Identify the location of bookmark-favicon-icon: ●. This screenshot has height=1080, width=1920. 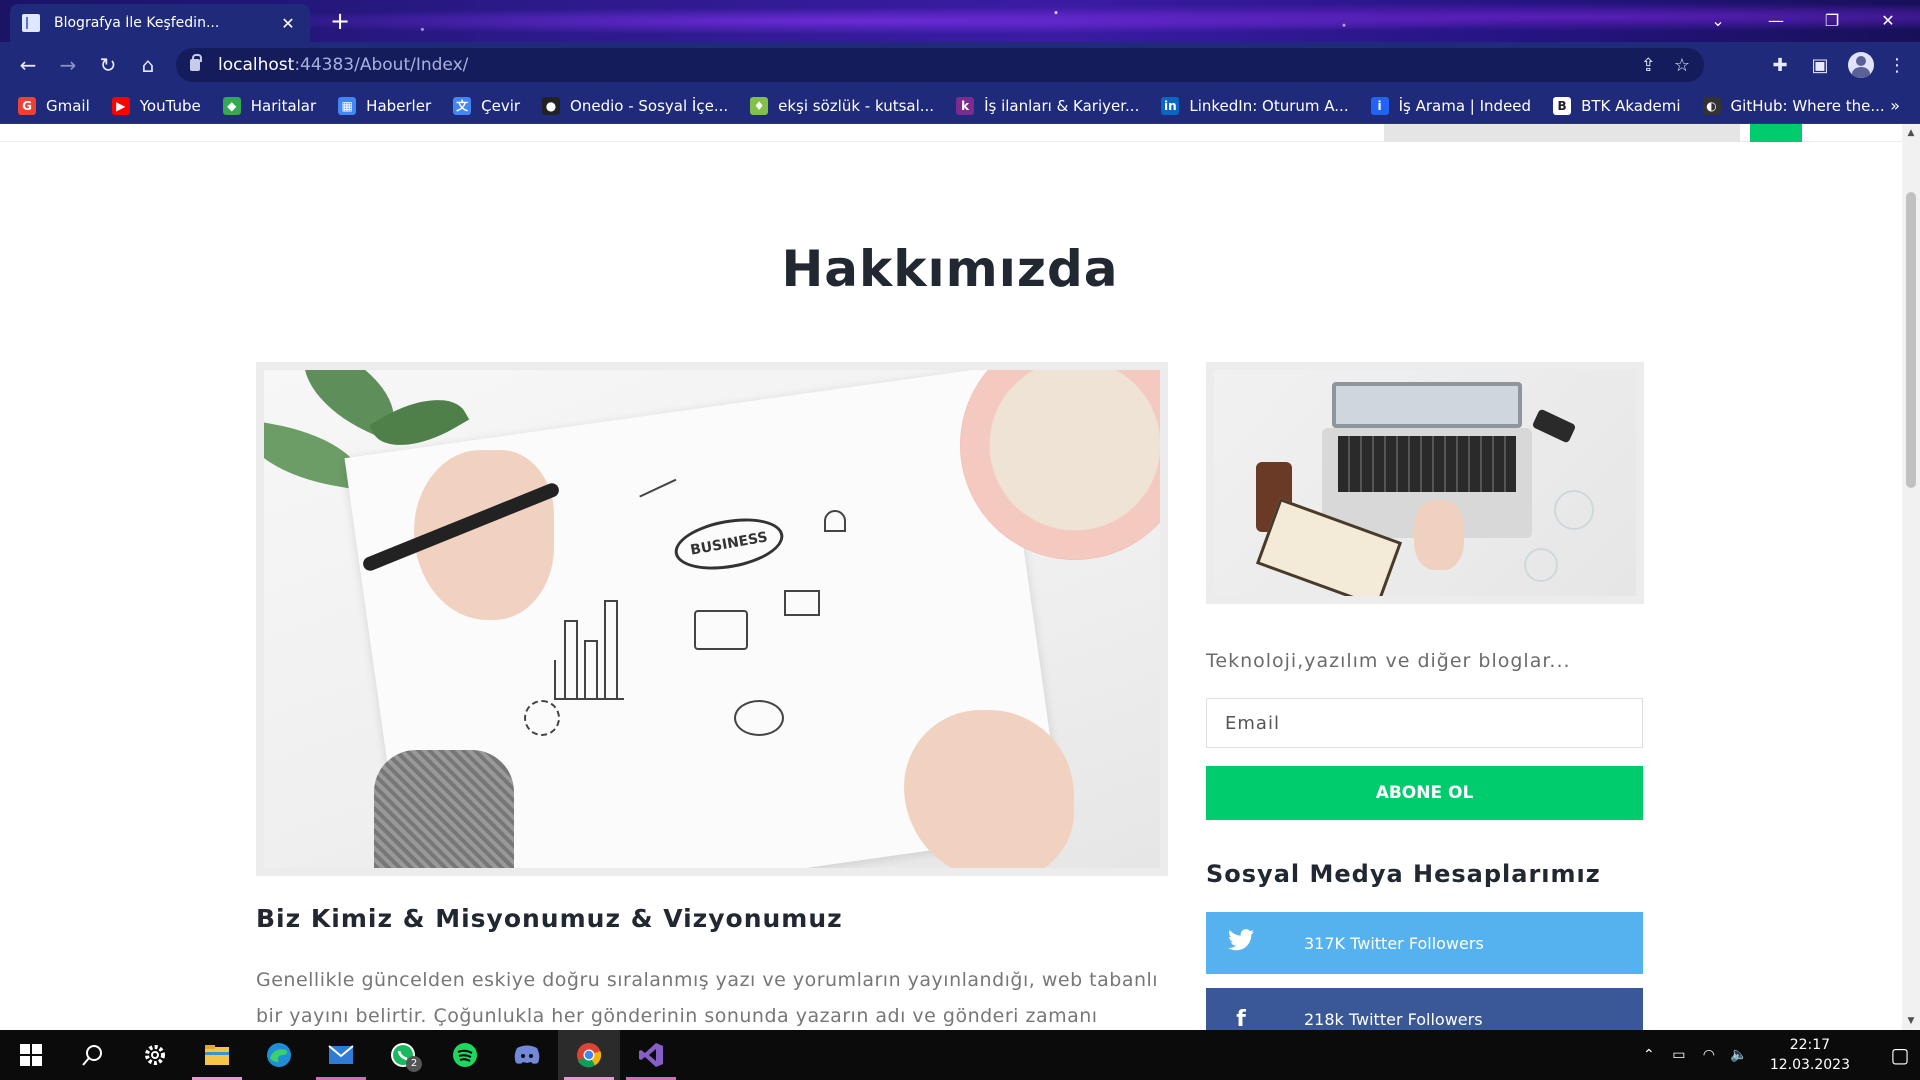
(551, 105).